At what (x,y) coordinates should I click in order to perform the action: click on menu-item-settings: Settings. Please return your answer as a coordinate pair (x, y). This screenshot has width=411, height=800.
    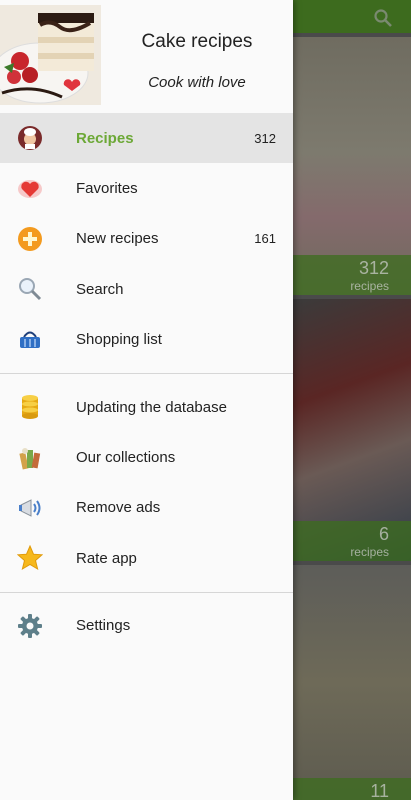
    Looking at the image, I should click on (146, 626).